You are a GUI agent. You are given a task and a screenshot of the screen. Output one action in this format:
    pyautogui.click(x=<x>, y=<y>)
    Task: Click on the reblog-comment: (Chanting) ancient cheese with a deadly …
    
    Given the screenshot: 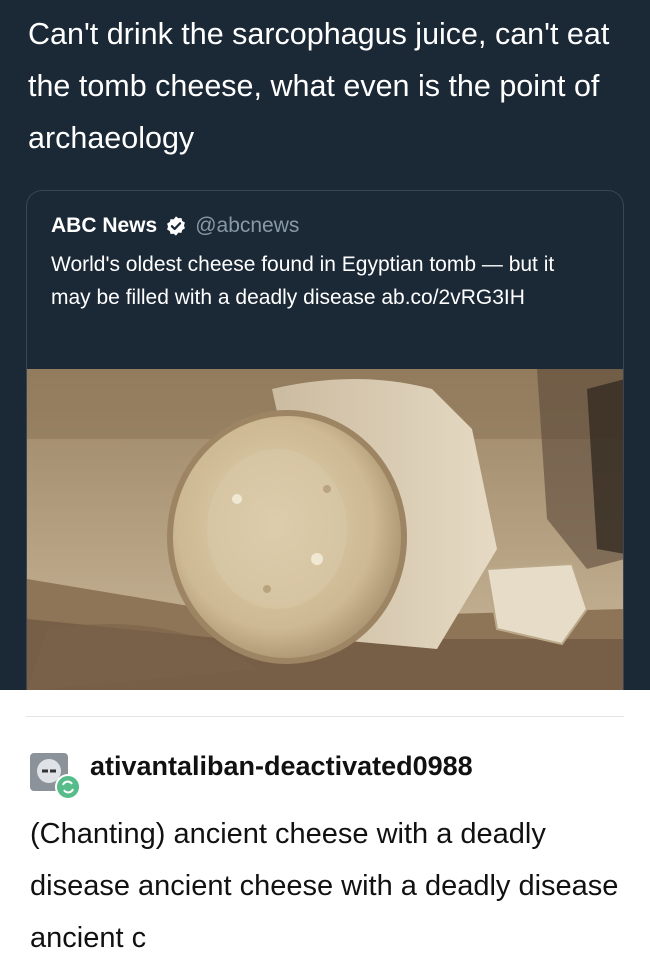 What is the action you would take?
    pyautogui.click(x=324, y=886)
    